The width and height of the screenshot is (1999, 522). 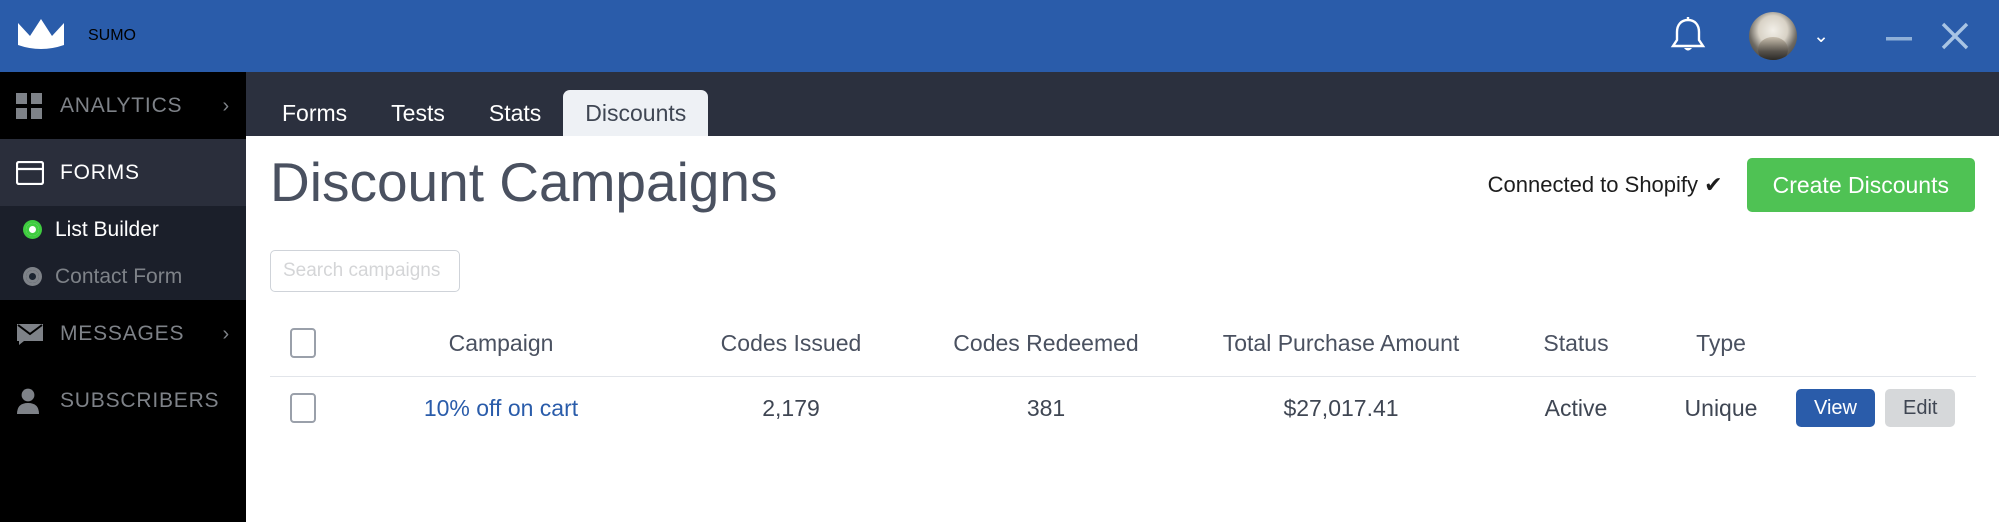 What do you see at coordinates (77, 36) in the screenshot?
I see `brand-logo: SUMO` at bounding box center [77, 36].